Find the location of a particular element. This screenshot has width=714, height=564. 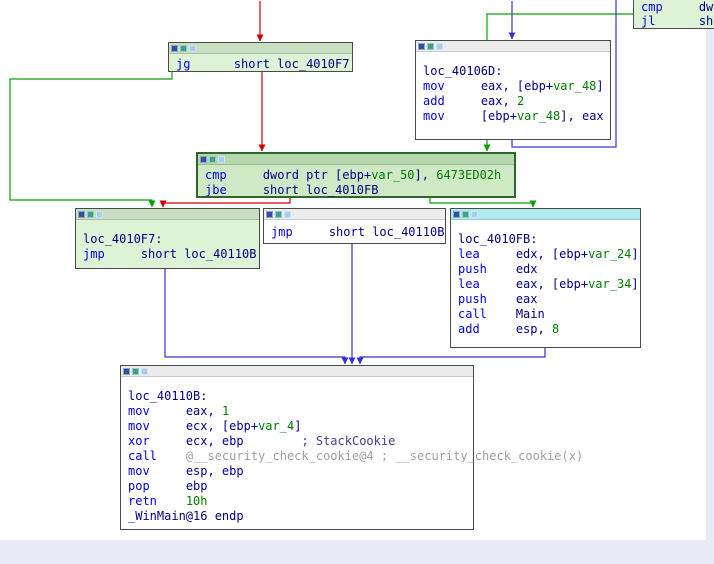

asm-token: 1 is located at coordinates (225, 411).